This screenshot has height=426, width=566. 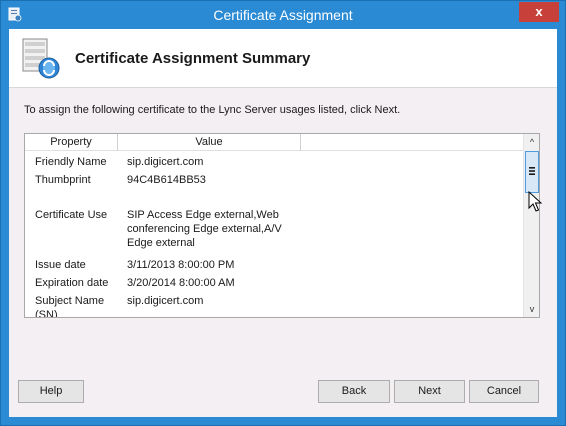 What do you see at coordinates (209, 142) in the screenshot?
I see `column-header-value: Value` at bounding box center [209, 142].